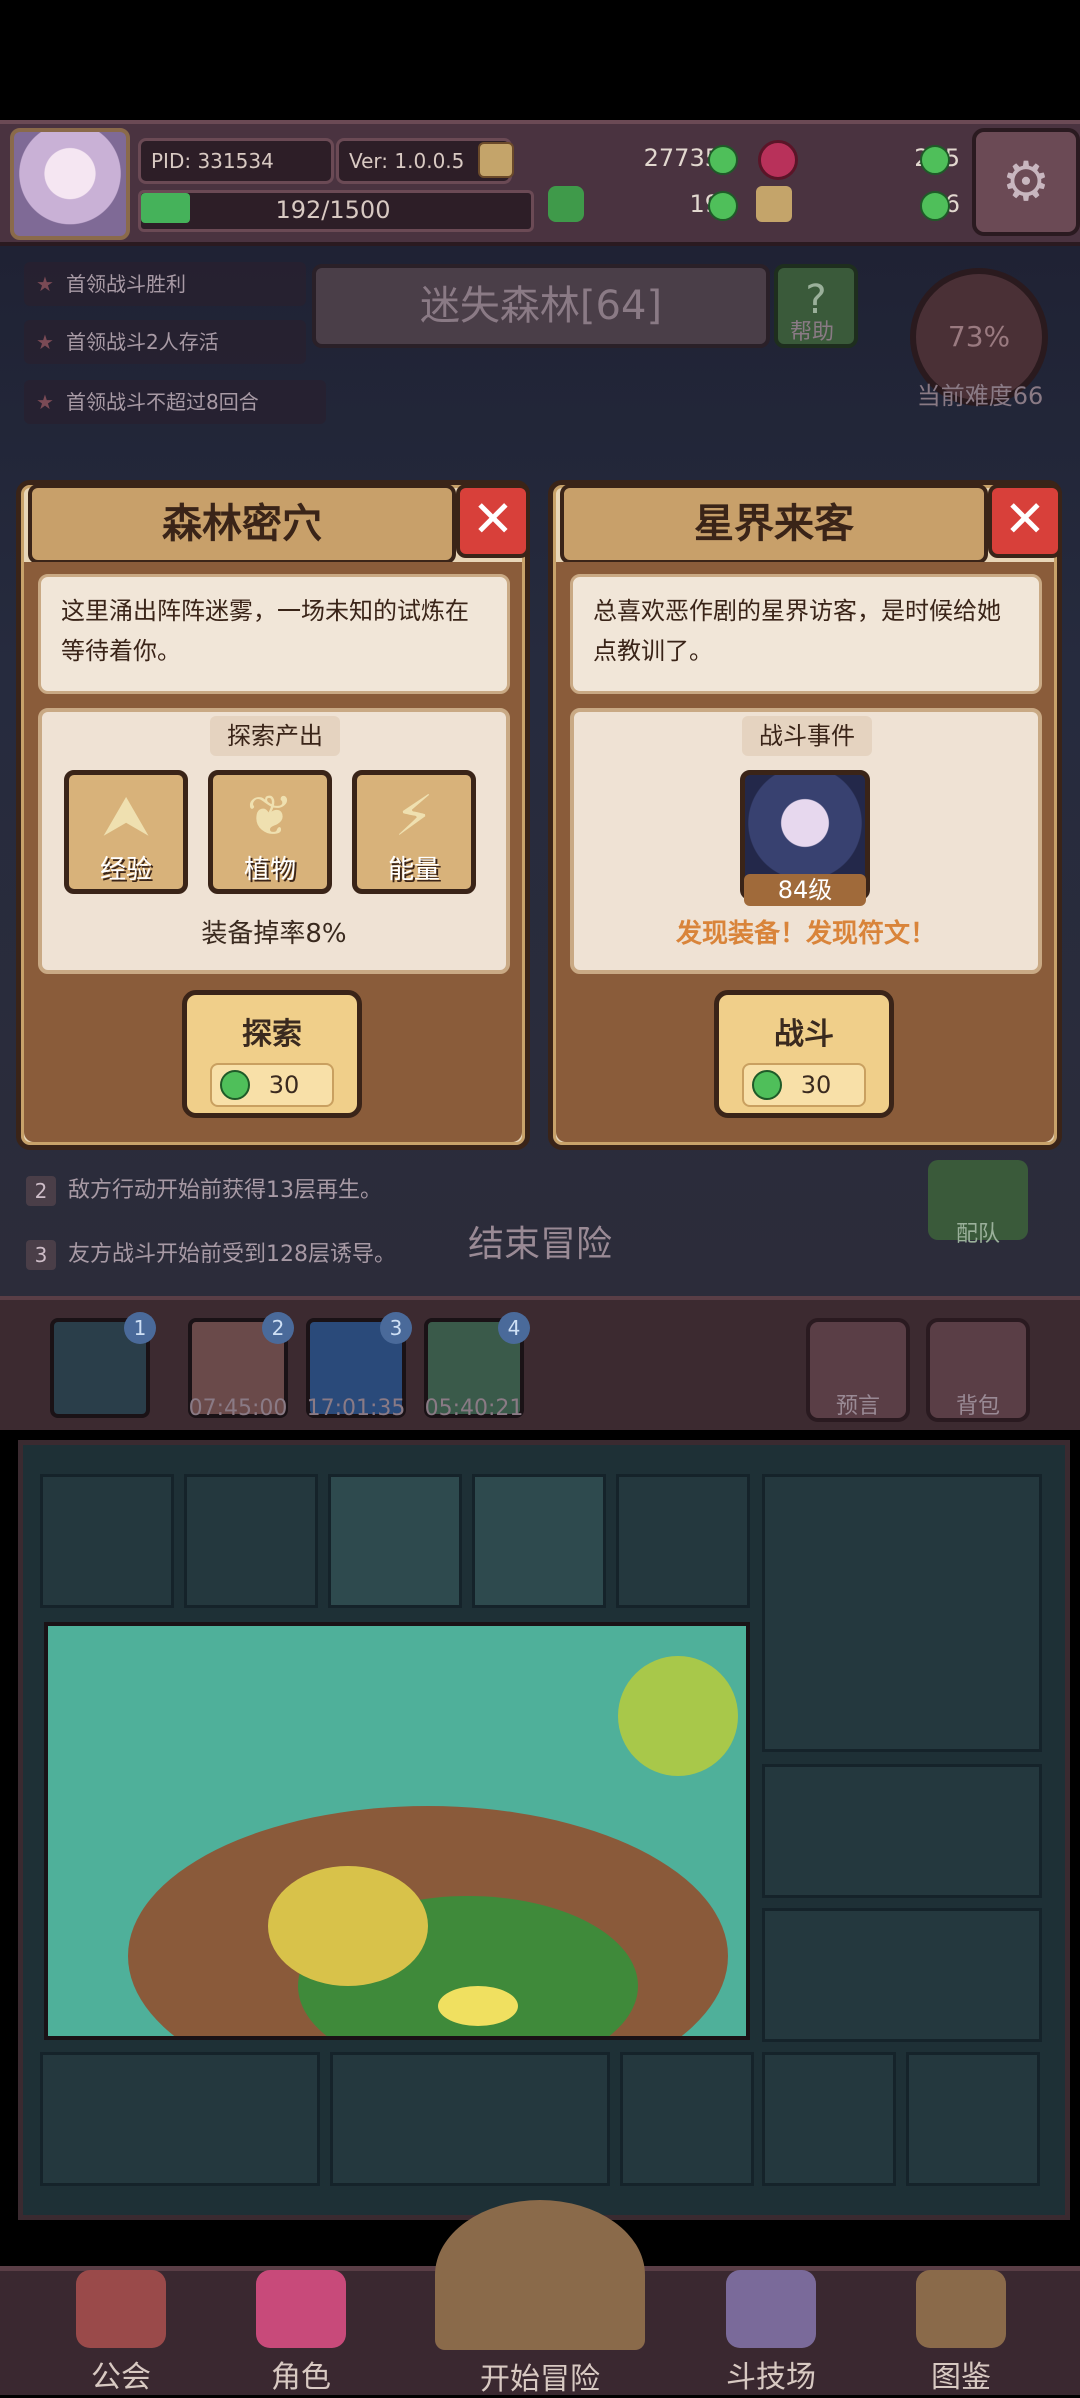 Image resolution: width=1080 pixels, height=2398 pixels. I want to click on quest-item: 首领战斗2人存活, so click(165, 342).